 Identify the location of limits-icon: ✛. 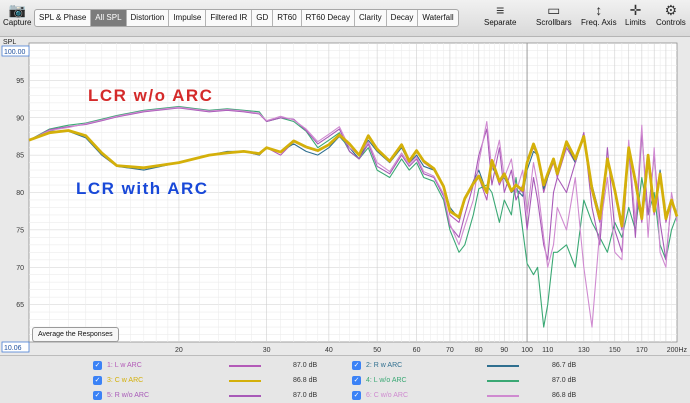
(635, 10).